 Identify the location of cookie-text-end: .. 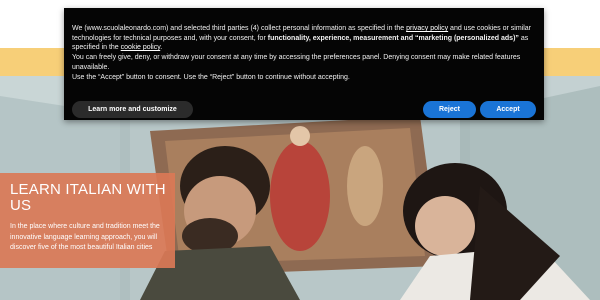
(161, 48).